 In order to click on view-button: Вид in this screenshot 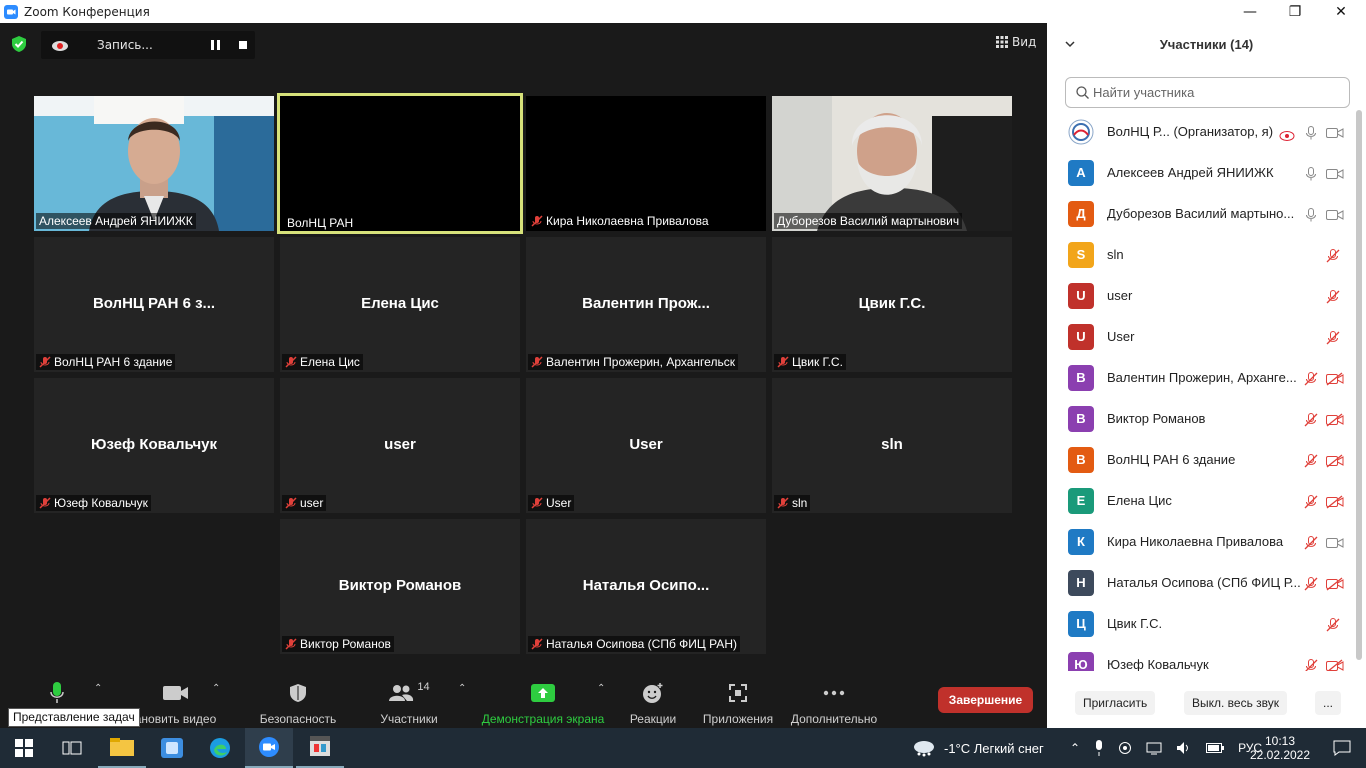, I will do `click(1016, 42)`.